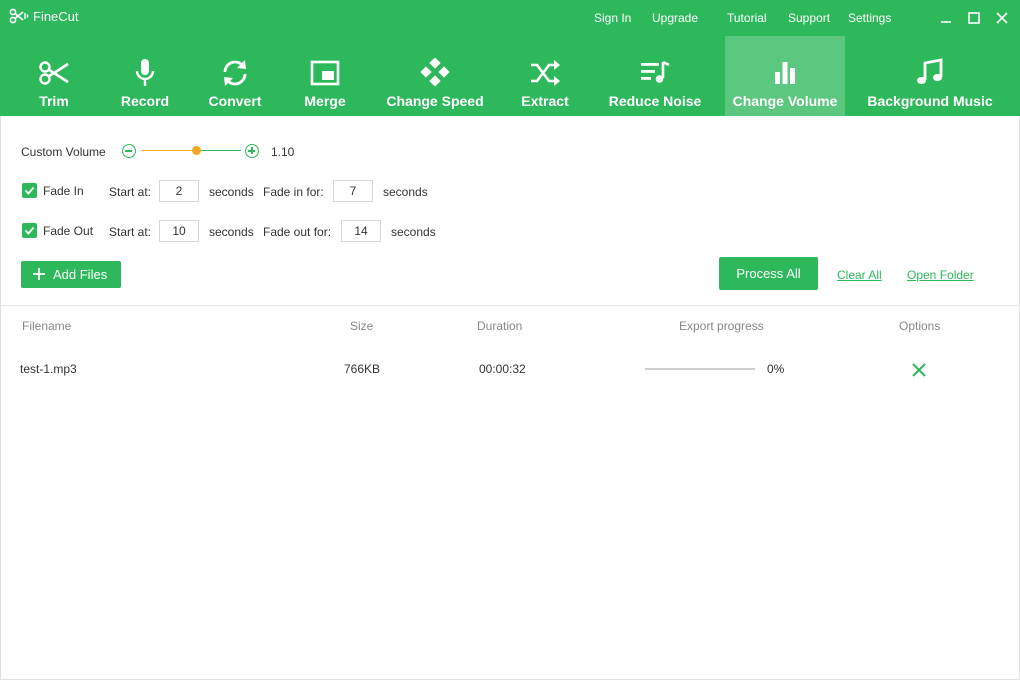 This screenshot has width=1020, height=680. What do you see at coordinates (56, 16) in the screenshot?
I see `app-title: FineCut` at bounding box center [56, 16].